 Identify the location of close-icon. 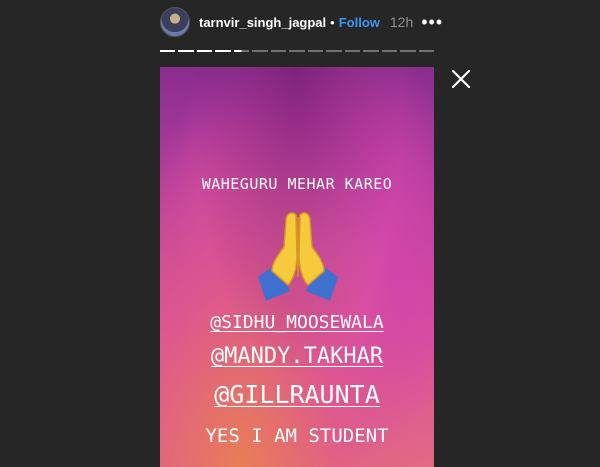
(461, 79).